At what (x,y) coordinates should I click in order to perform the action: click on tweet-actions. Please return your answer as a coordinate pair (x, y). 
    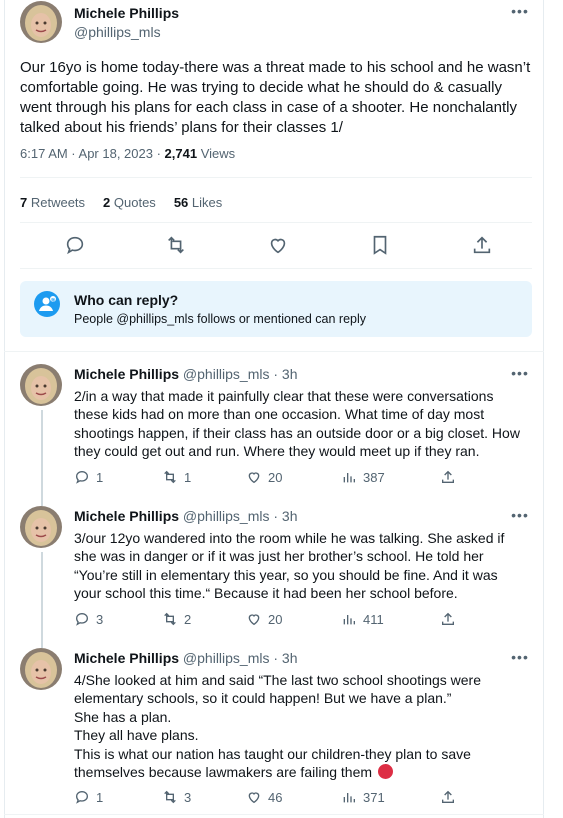
    Looking at the image, I should click on (276, 246).